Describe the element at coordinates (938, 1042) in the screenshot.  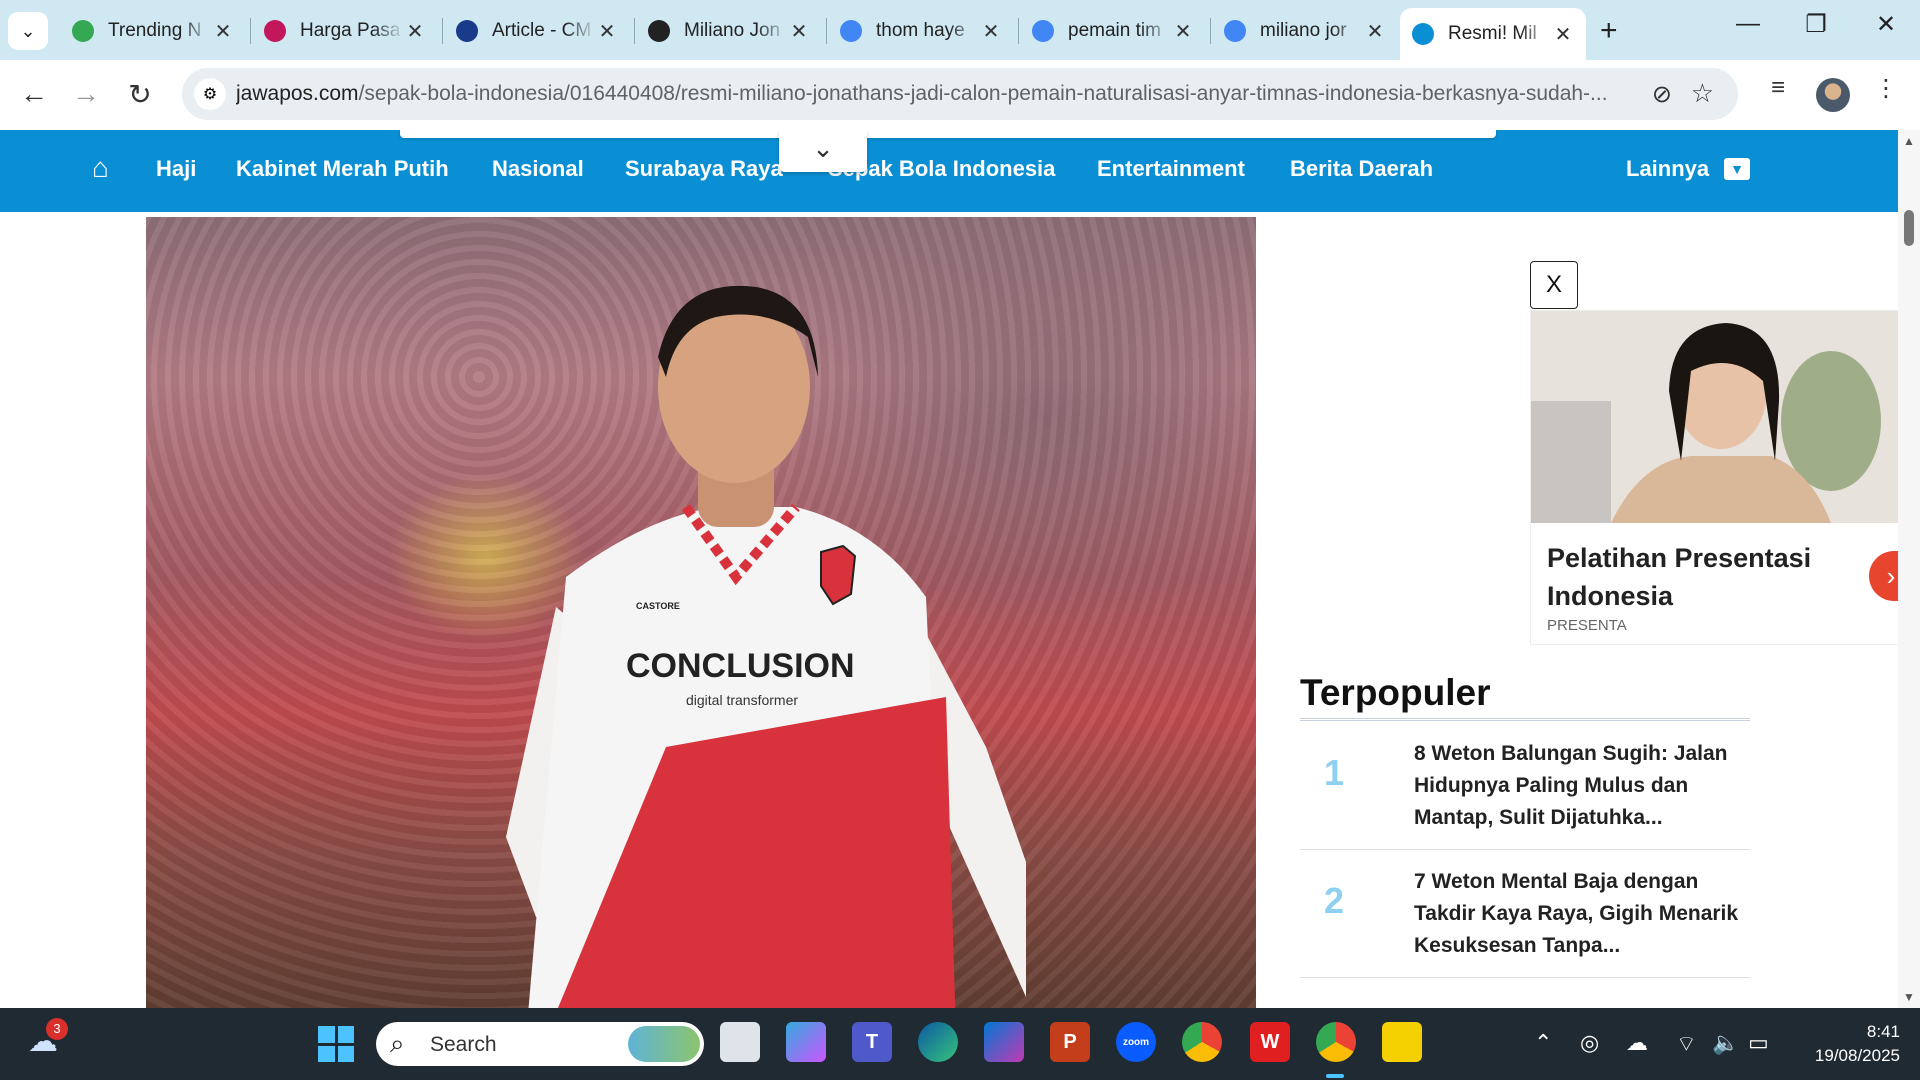
I see `edge-icon` at that location.